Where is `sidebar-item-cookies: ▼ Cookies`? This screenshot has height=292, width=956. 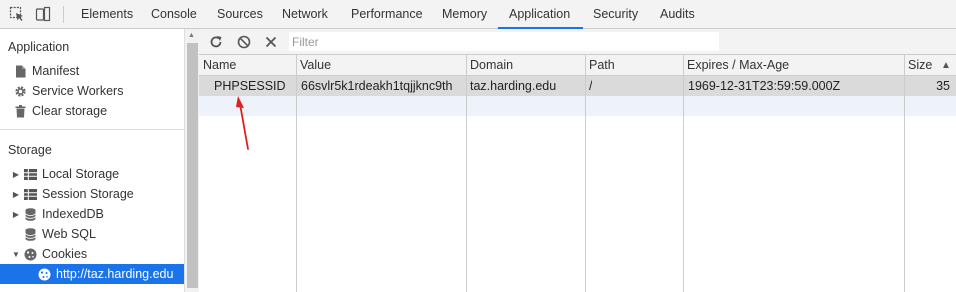
sidebar-item-cookies: ▼ Cookies is located at coordinates (48, 254).